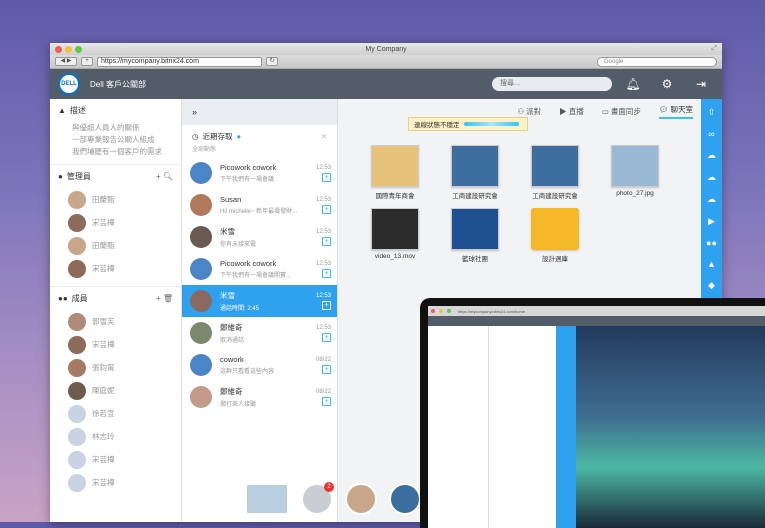 The width and height of the screenshot is (765, 528). What do you see at coordinates (164, 176) in the screenshot?
I see `add-admin-button: + 🔍︎` at bounding box center [164, 176].